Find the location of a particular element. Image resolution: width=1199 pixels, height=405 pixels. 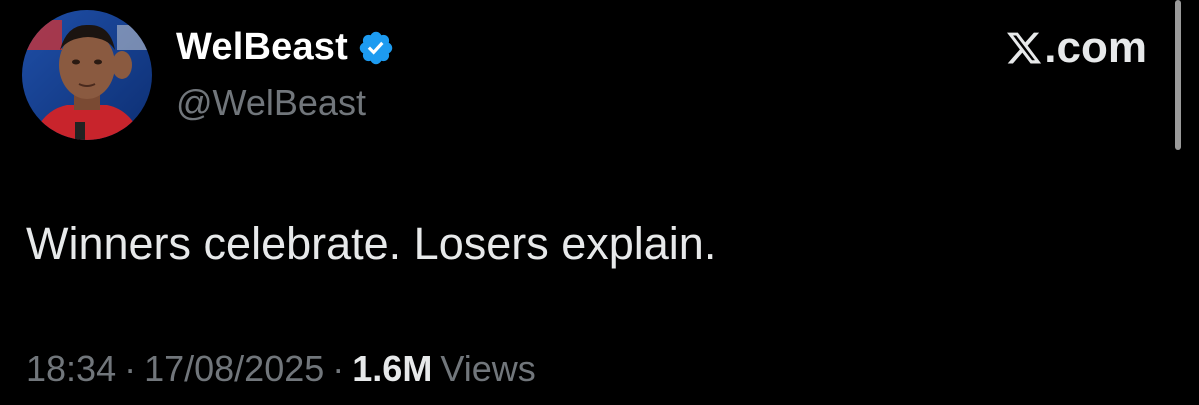

tweet-time: 18:34 is located at coordinates (71, 369).